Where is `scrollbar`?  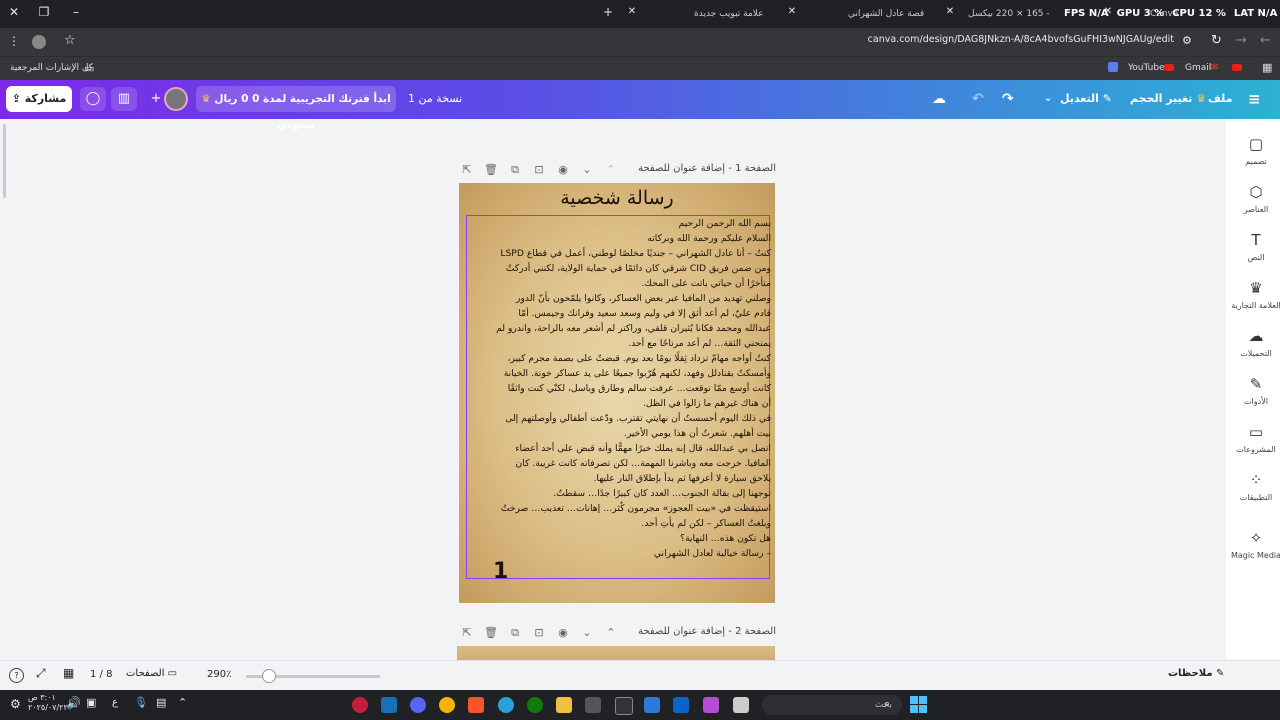
scrollbar is located at coordinates (4, 161).